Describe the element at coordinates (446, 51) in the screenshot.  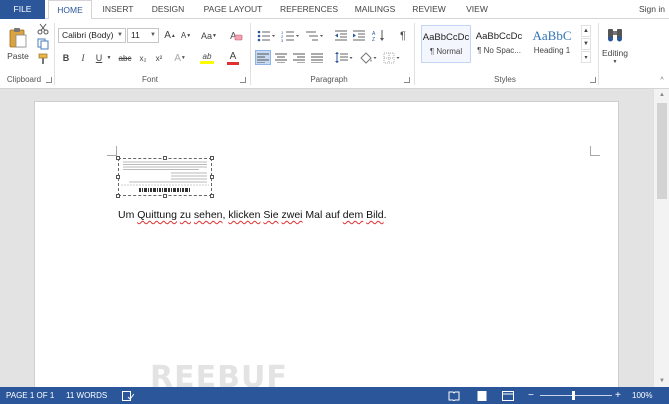
I see `style-name: ¶ Normal` at that location.